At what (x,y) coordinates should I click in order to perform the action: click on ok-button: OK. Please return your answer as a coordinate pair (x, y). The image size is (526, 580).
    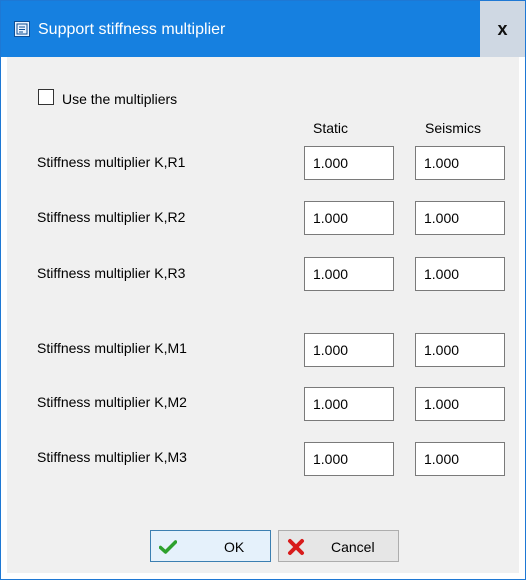
    Looking at the image, I should click on (210, 546).